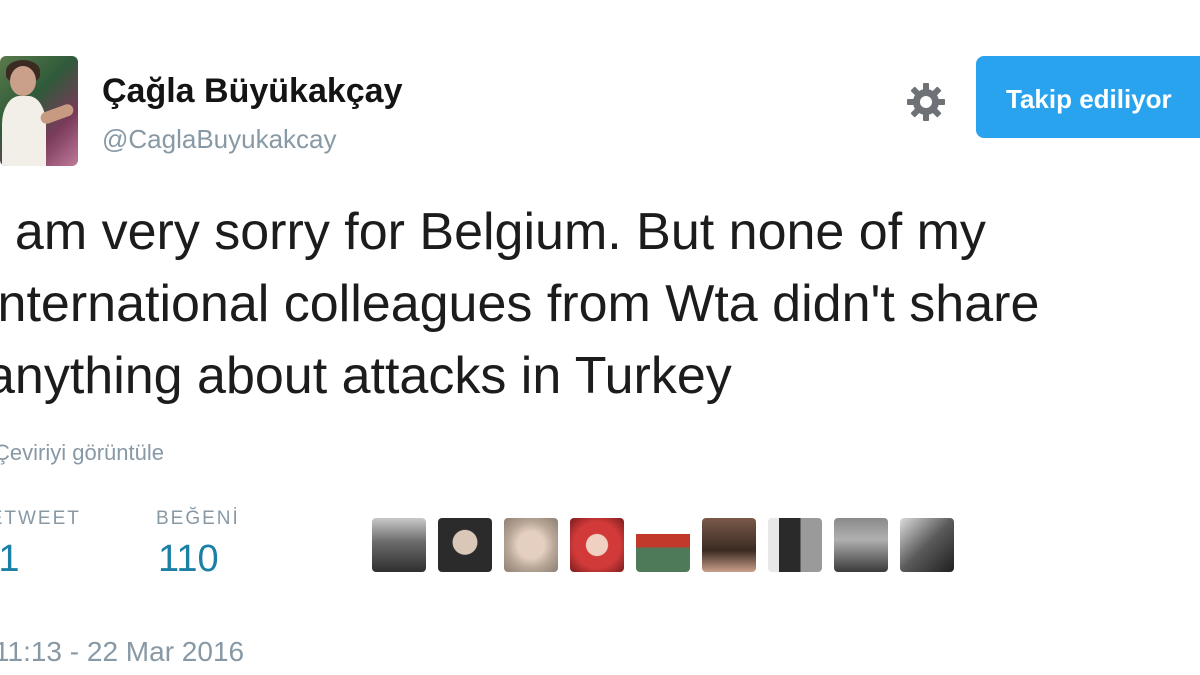 The width and height of the screenshot is (1200, 675). Describe the element at coordinates (188, 559) in the screenshot. I see `like-count: 110` at that location.